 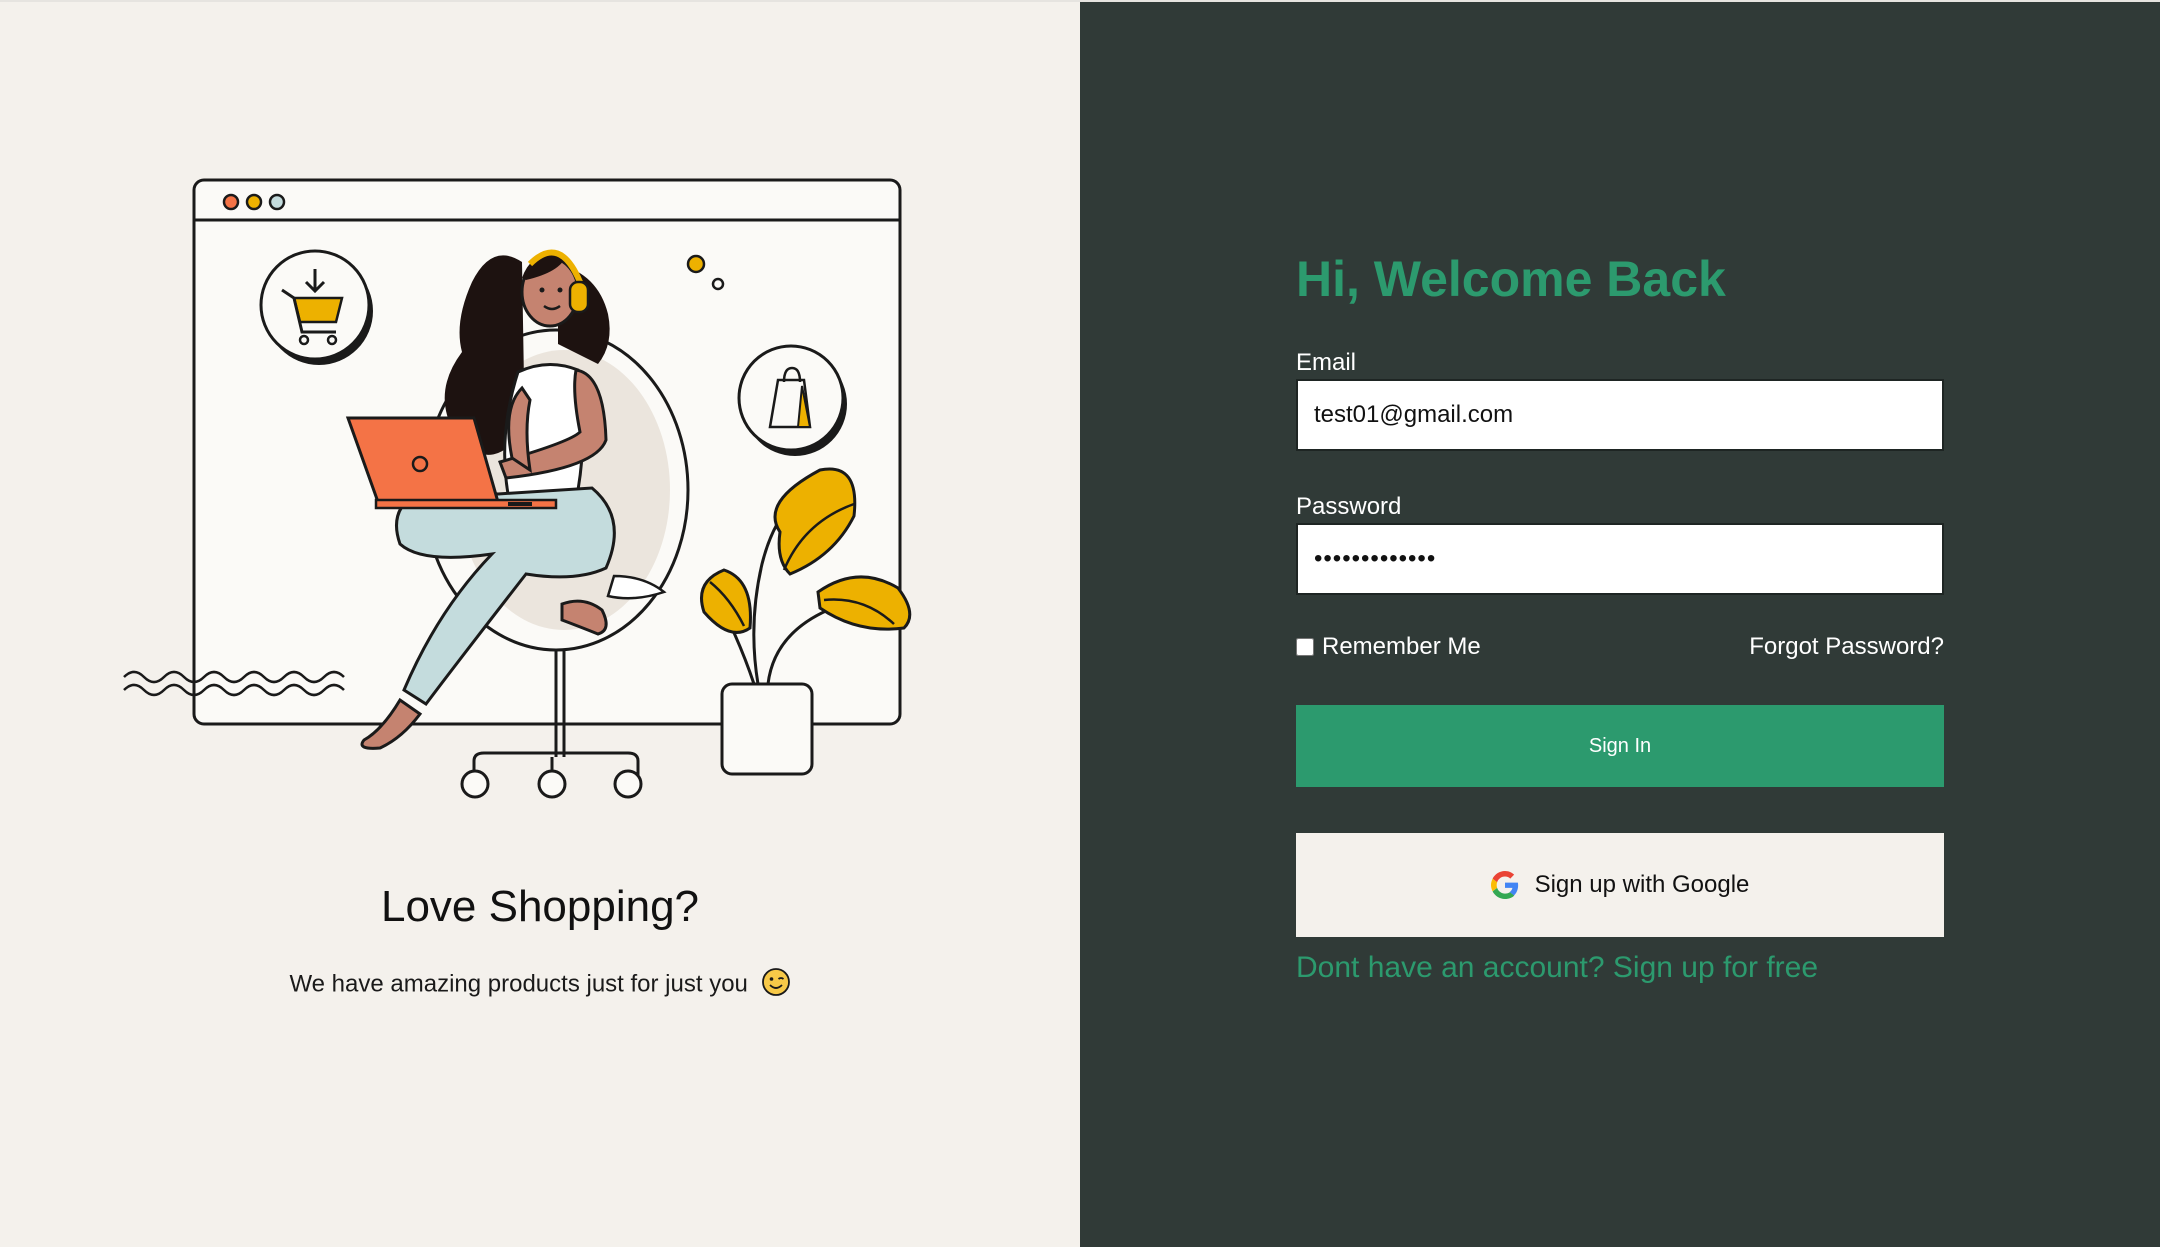 What do you see at coordinates (1504, 885) in the screenshot?
I see `google-icon` at bounding box center [1504, 885].